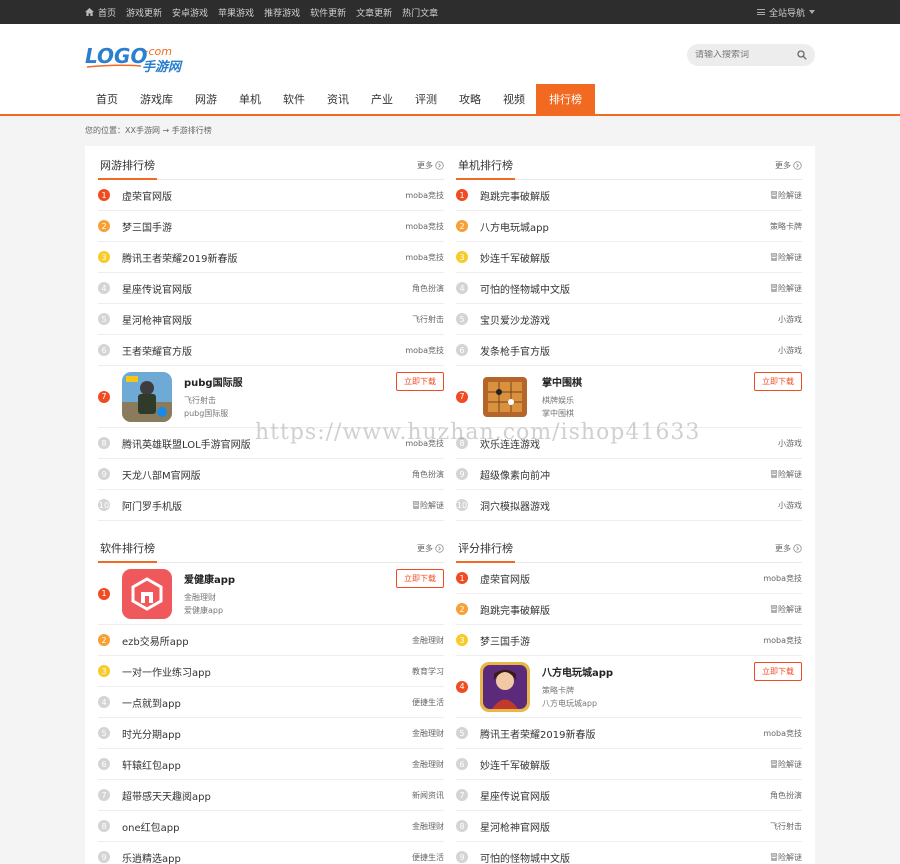 This screenshot has width=900, height=864. What do you see at coordinates (515, 350) in the screenshot?
I see `item-name: 发条枪手官方版` at bounding box center [515, 350].